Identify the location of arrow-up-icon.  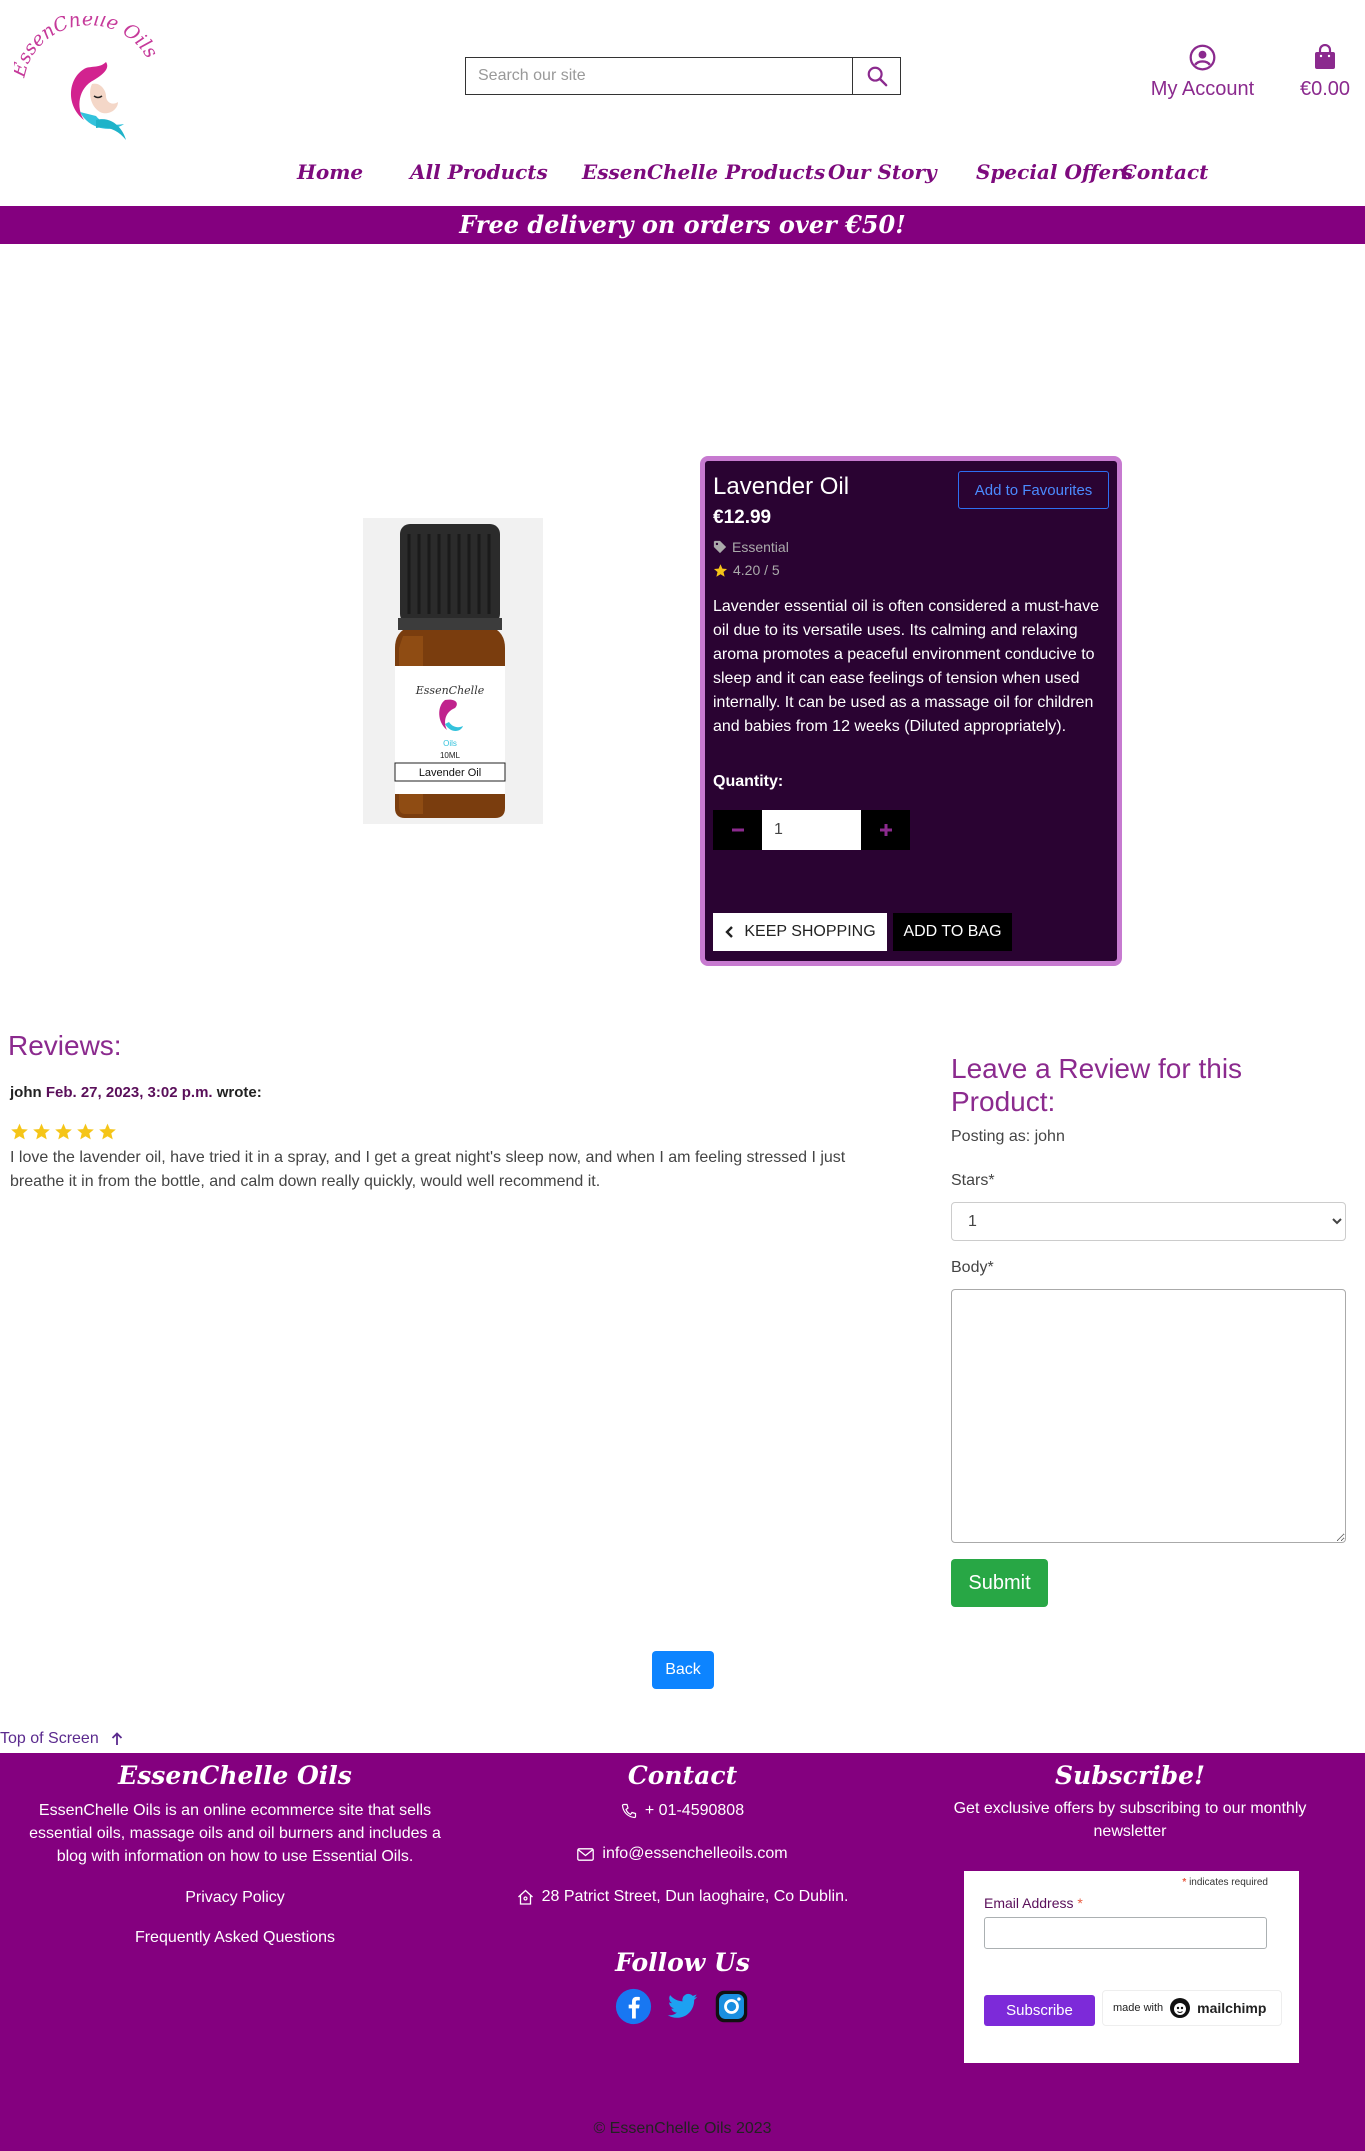
(116, 1738).